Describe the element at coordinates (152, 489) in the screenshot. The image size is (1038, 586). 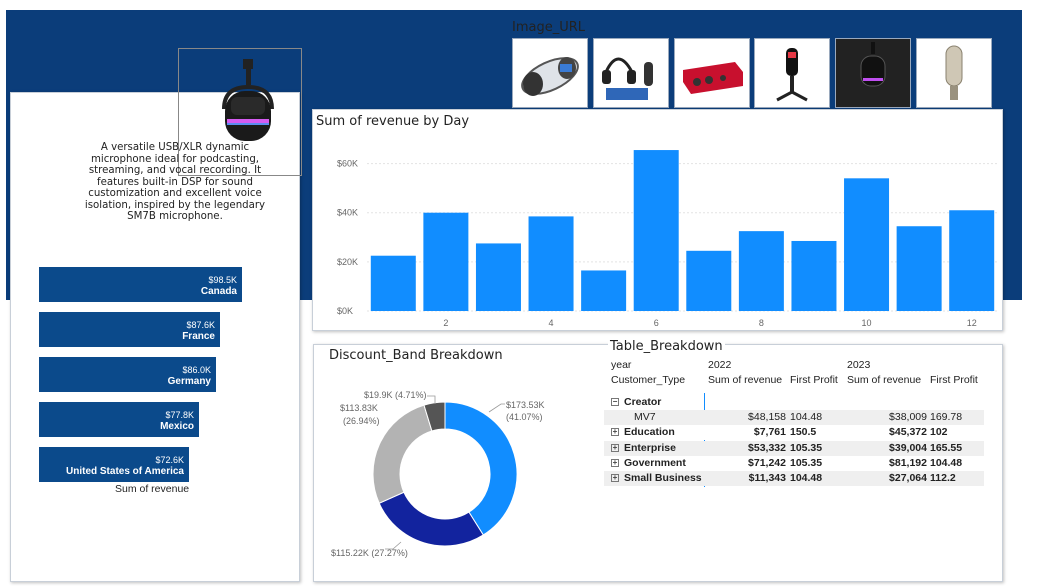
I see `country-chart-axis-label: Sum of revenue` at that location.